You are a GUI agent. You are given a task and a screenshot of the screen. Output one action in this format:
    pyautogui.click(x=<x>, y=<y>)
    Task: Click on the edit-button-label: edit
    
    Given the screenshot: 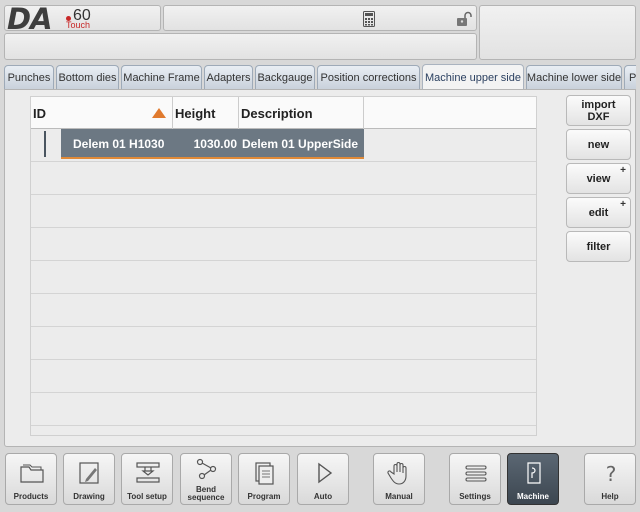 What is the action you would take?
    pyautogui.click(x=598, y=212)
    